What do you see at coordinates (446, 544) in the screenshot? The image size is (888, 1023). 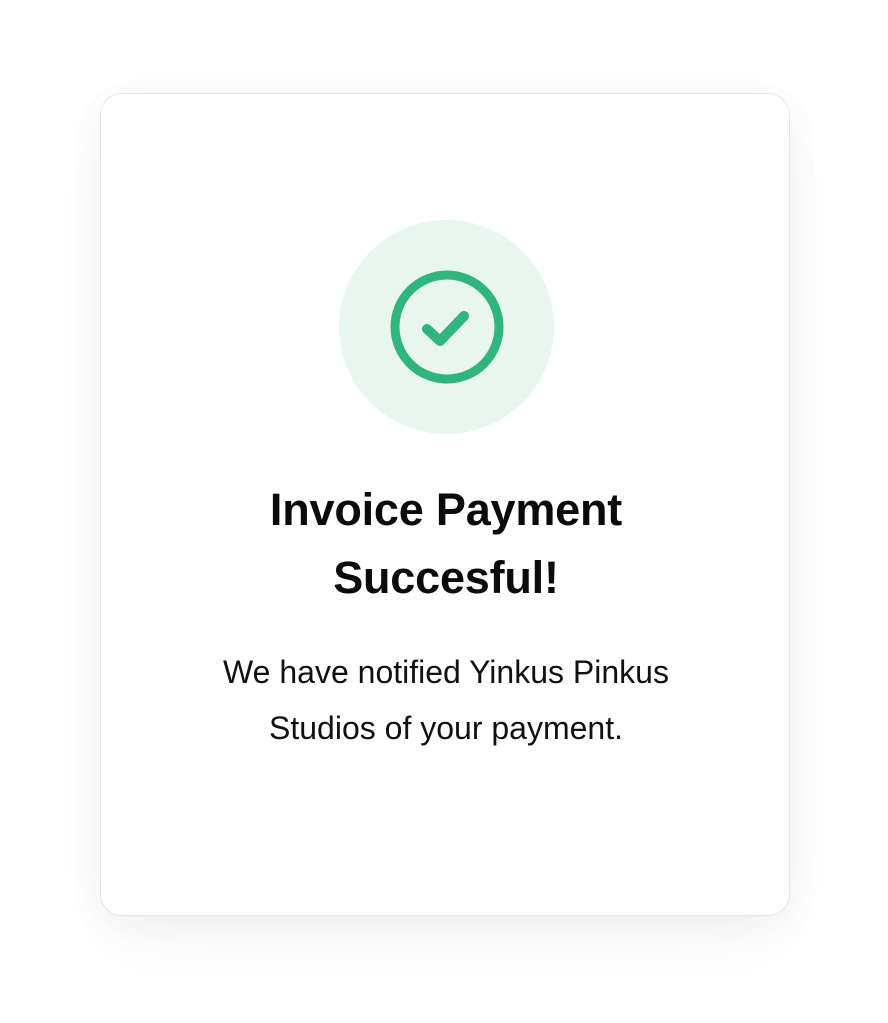 I see `success-title: Invoice Payment Succesful!` at bounding box center [446, 544].